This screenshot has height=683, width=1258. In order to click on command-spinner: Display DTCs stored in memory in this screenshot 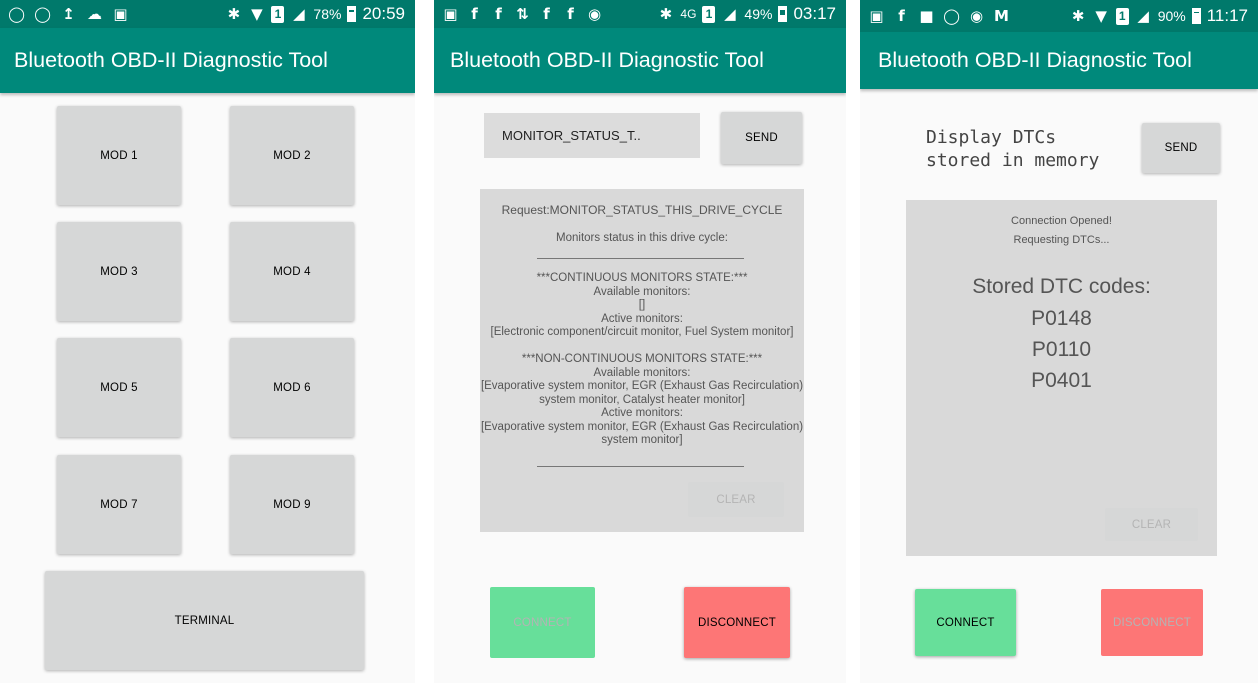, I will do `click(1012, 149)`.